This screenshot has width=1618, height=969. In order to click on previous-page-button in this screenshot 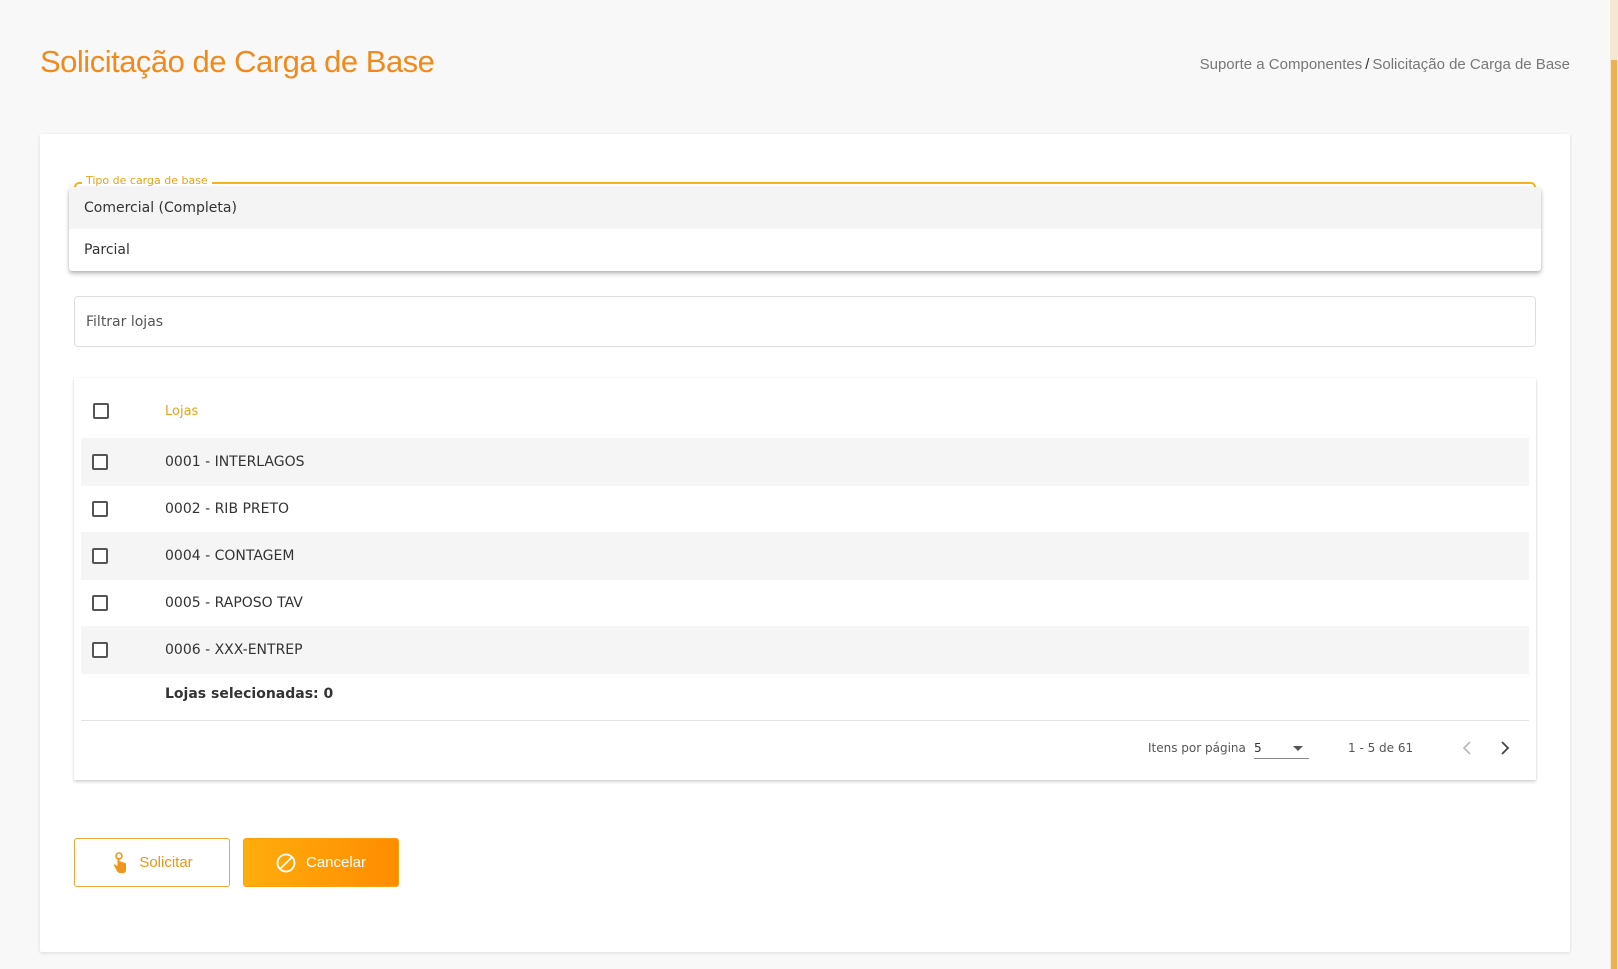, I will do `click(1467, 748)`.